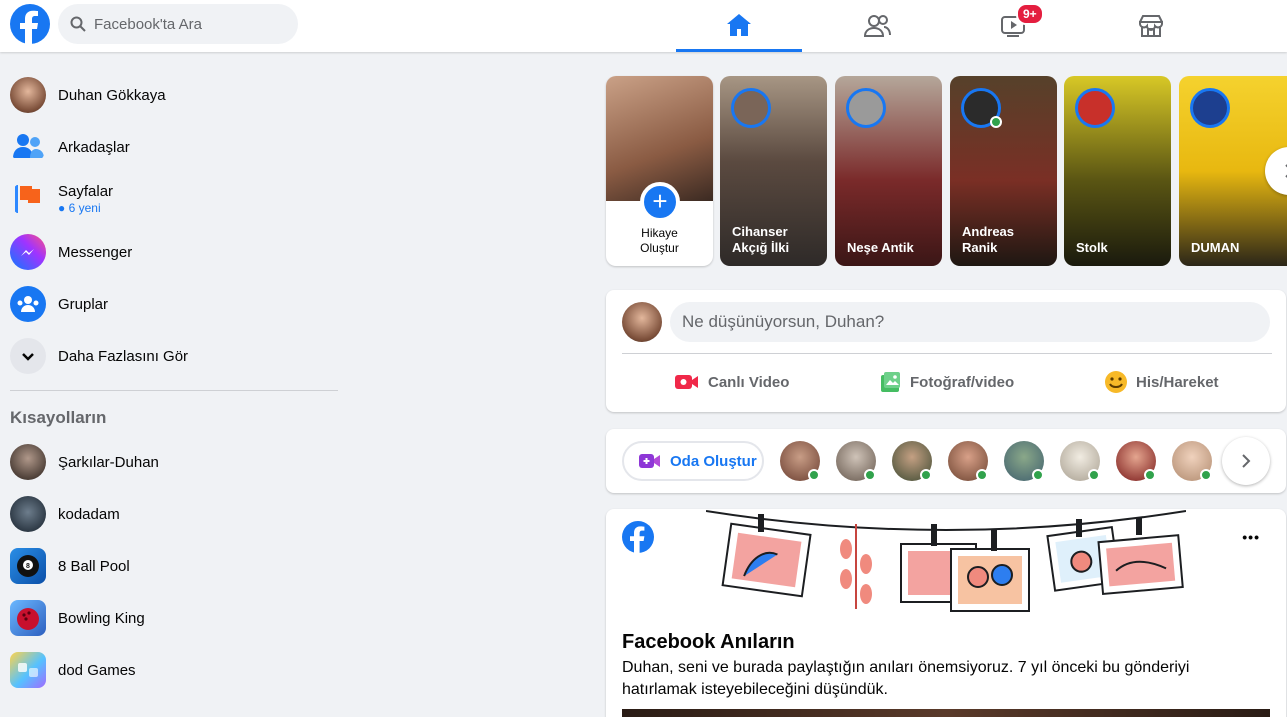 The image size is (1287, 717). What do you see at coordinates (888, 171) in the screenshot?
I see `story-card: Neşe Antik` at bounding box center [888, 171].